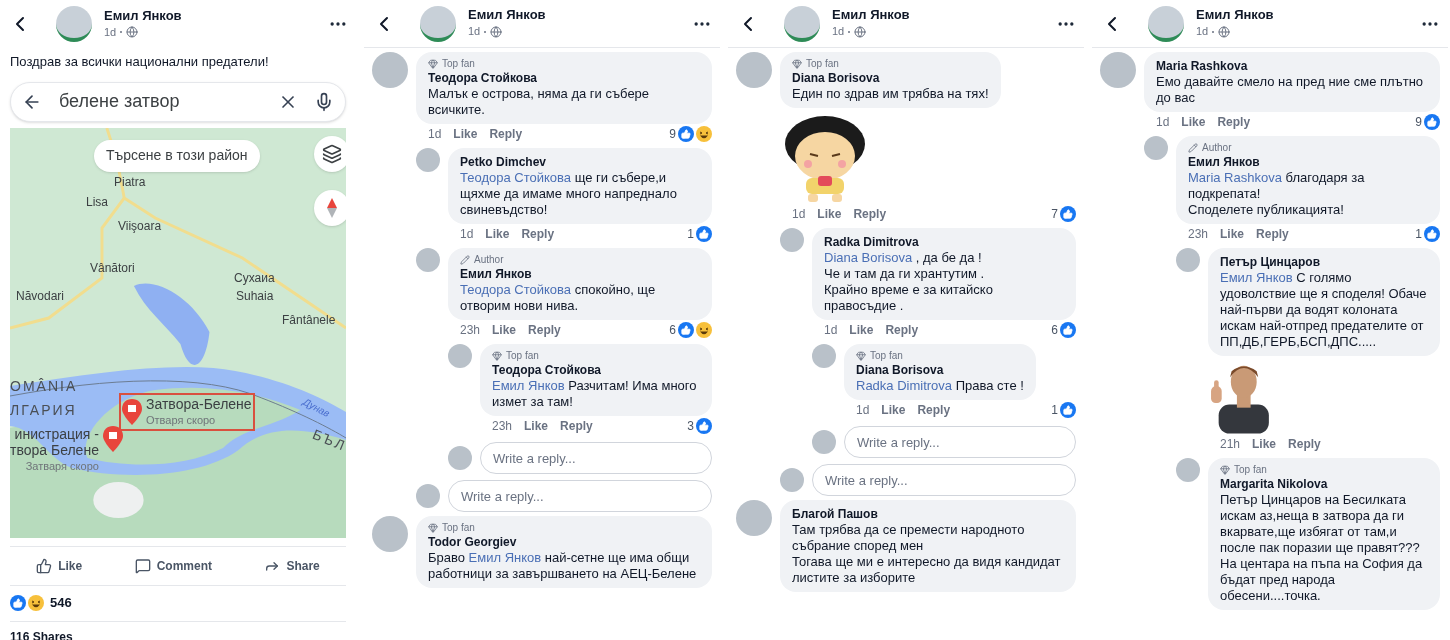 The width and height of the screenshot is (1450, 640). Describe the element at coordinates (1324, 484) in the screenshot. I see `commenter-name: Margarita Nikolova` at that location.